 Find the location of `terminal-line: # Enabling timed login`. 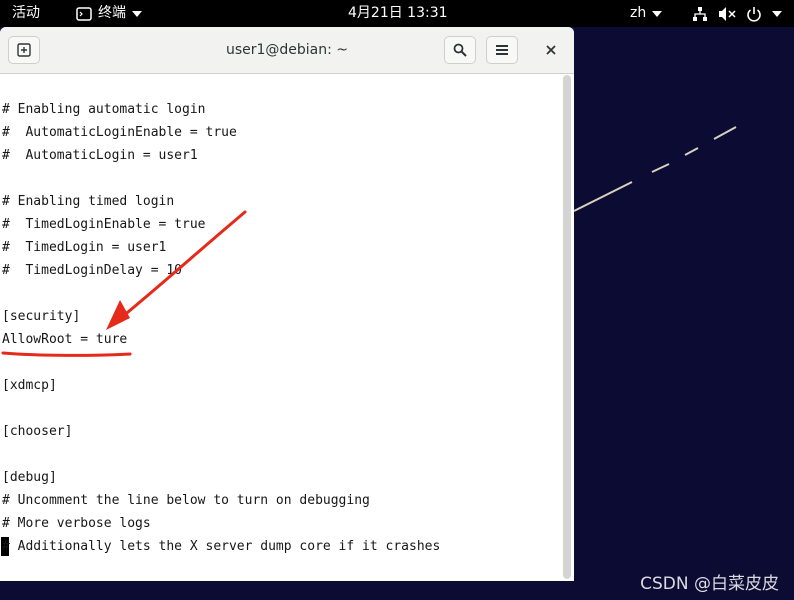

terminal-line: # Enabling timed login is located at coordinates (88, 201).